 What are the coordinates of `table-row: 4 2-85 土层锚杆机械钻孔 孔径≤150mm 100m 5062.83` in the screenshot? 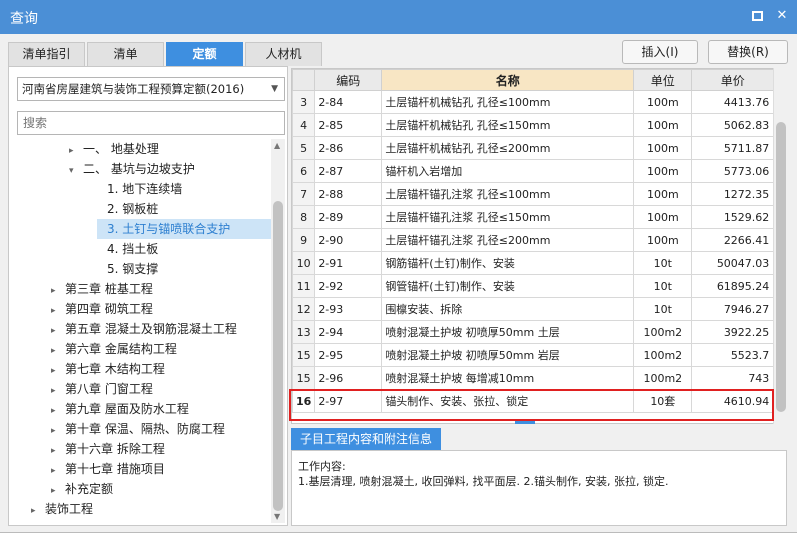 It's located at (533, 125).